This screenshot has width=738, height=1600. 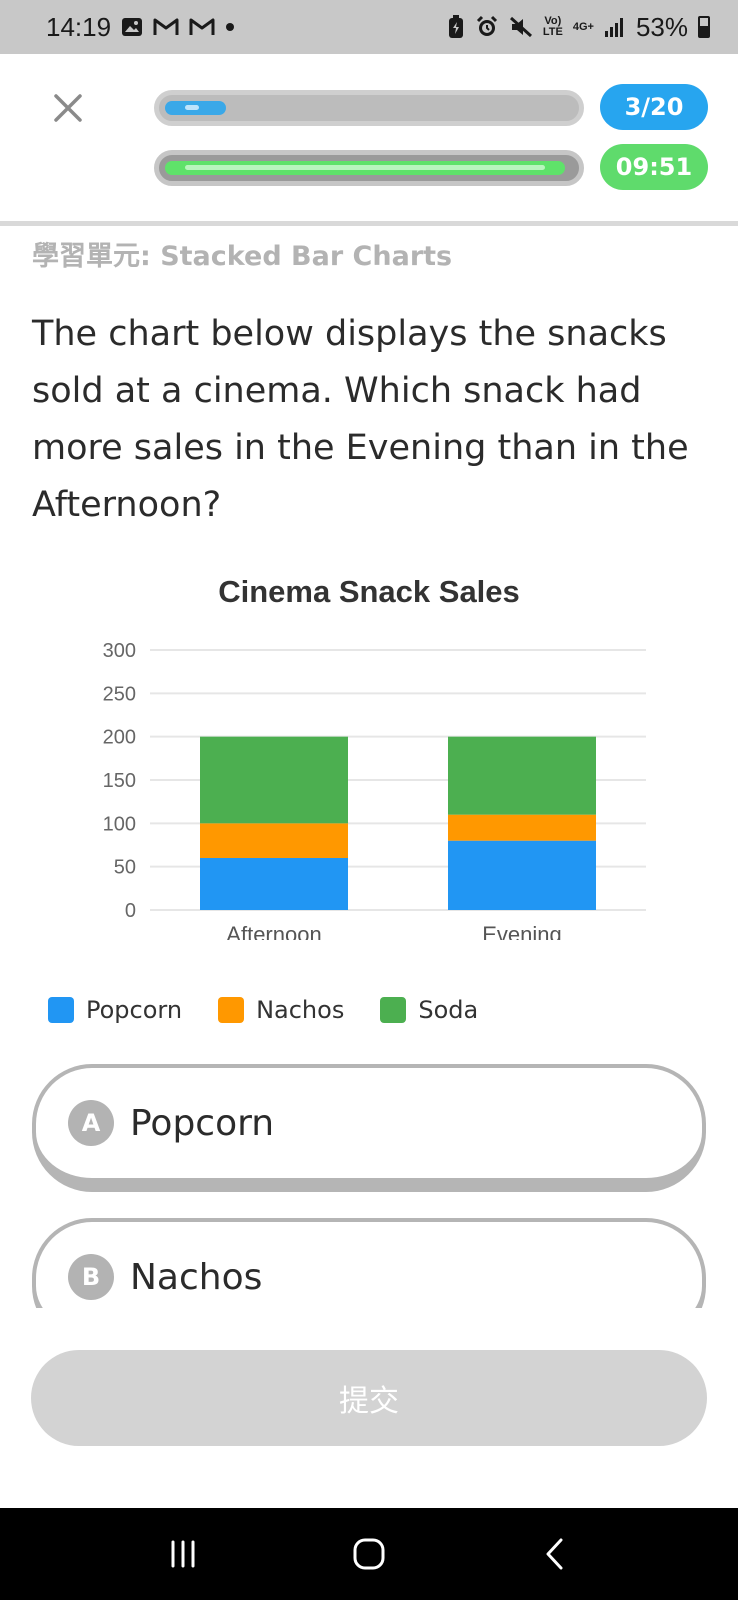 I want to click on y-tick-label: 200, so click(x=119, y=738).